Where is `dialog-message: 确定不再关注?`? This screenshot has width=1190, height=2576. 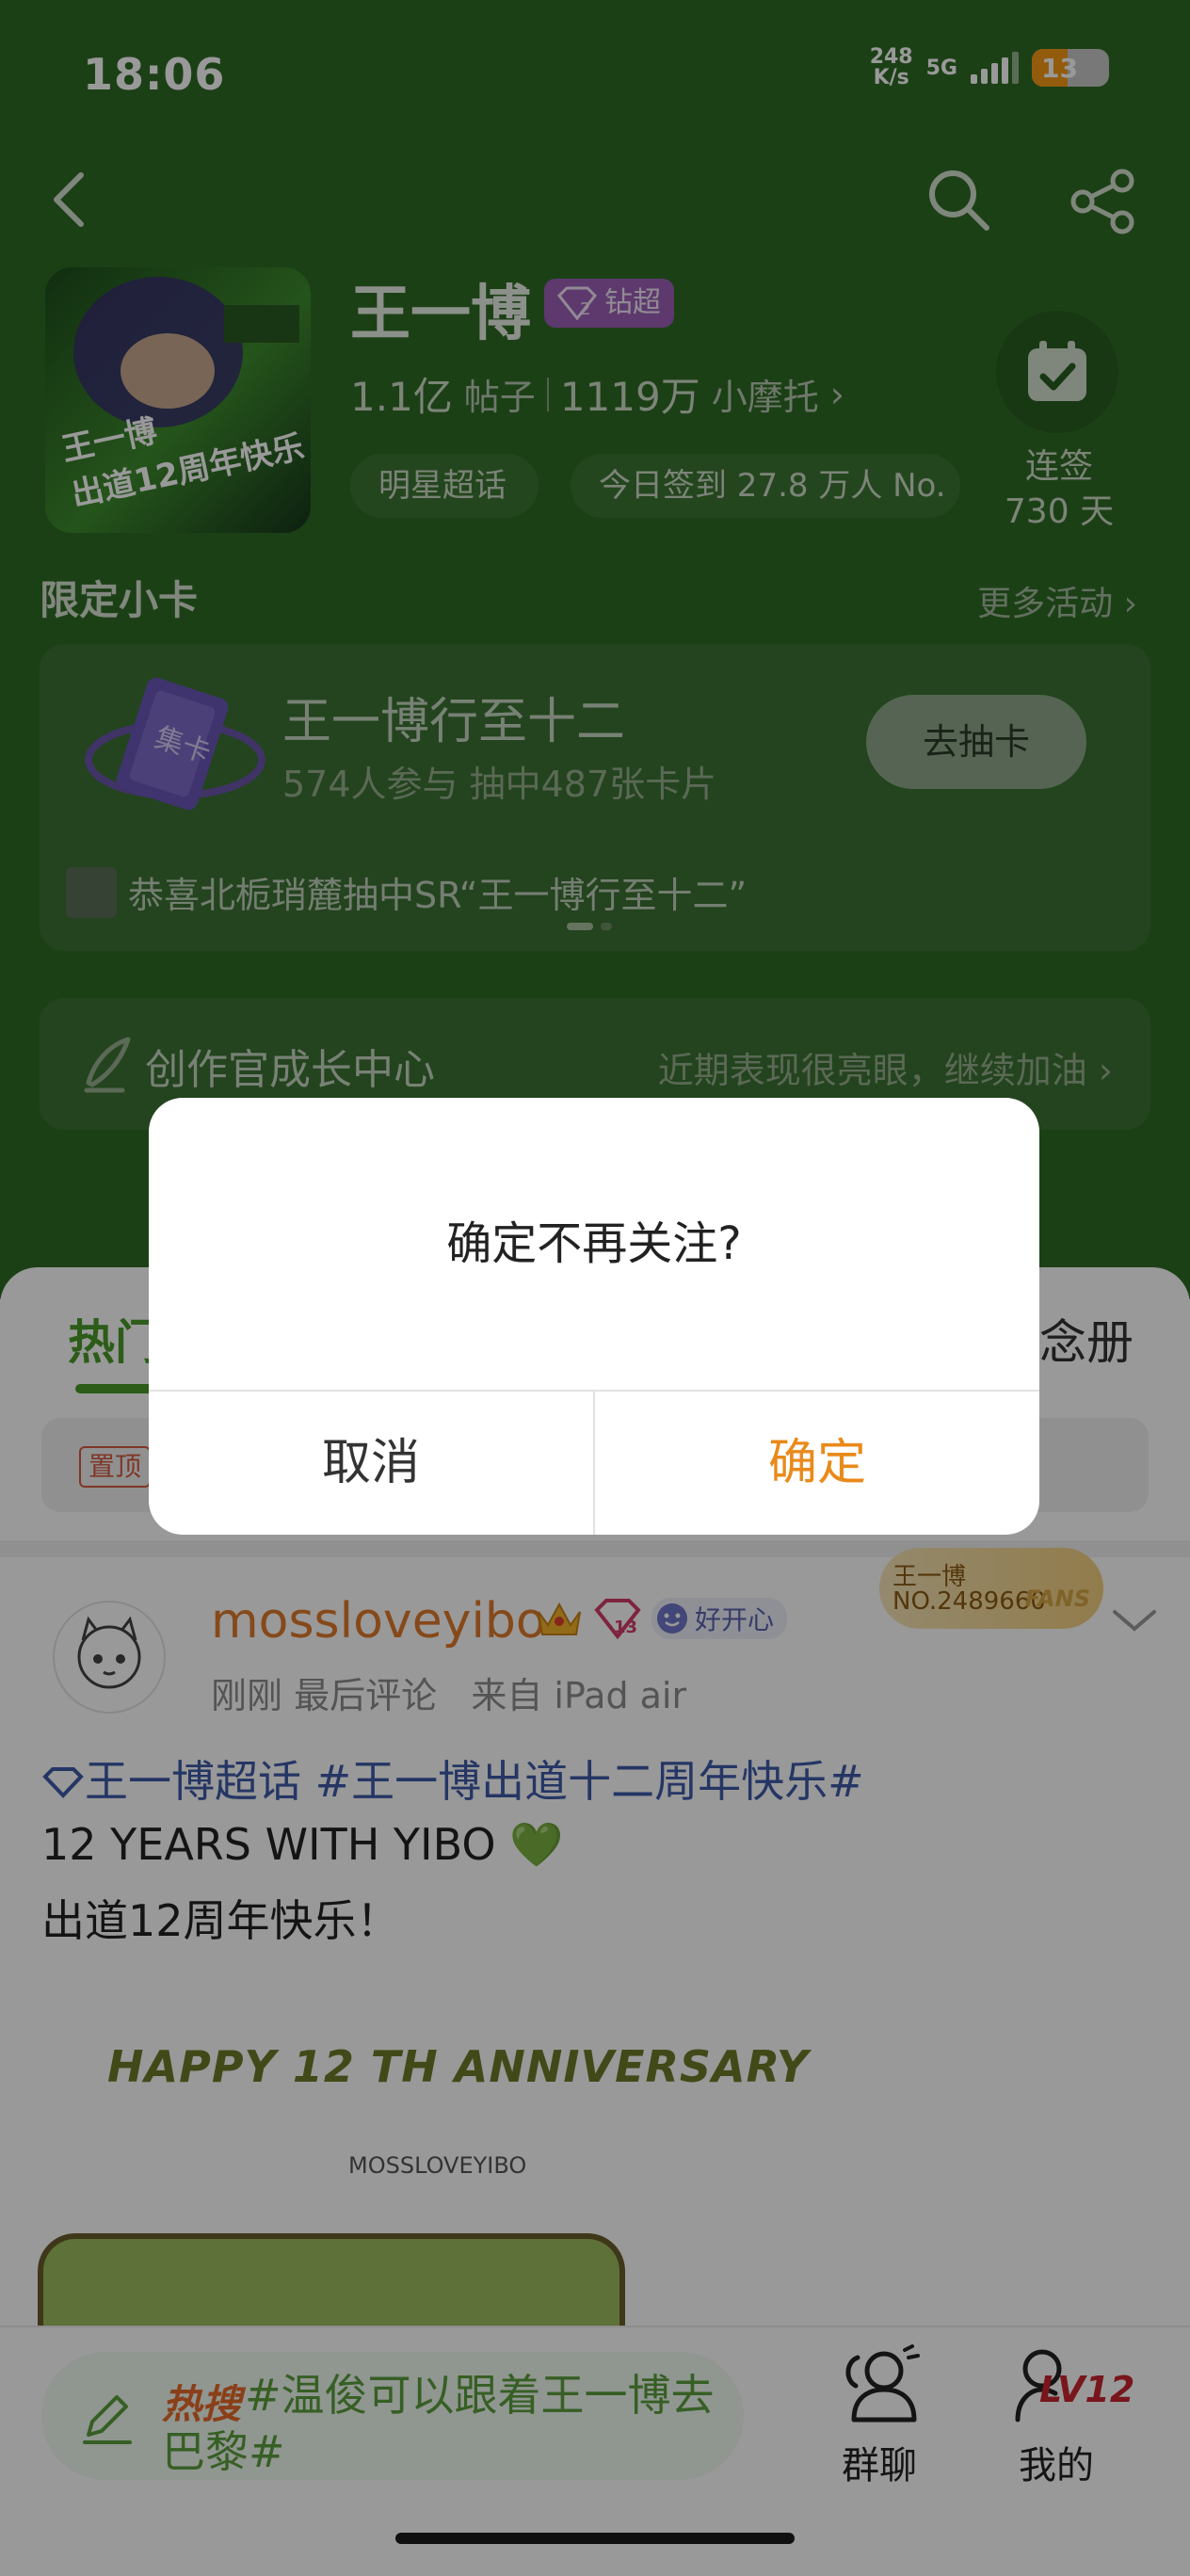 dialog-message: 确定不再关注? is located at coordinates (594, 1243).